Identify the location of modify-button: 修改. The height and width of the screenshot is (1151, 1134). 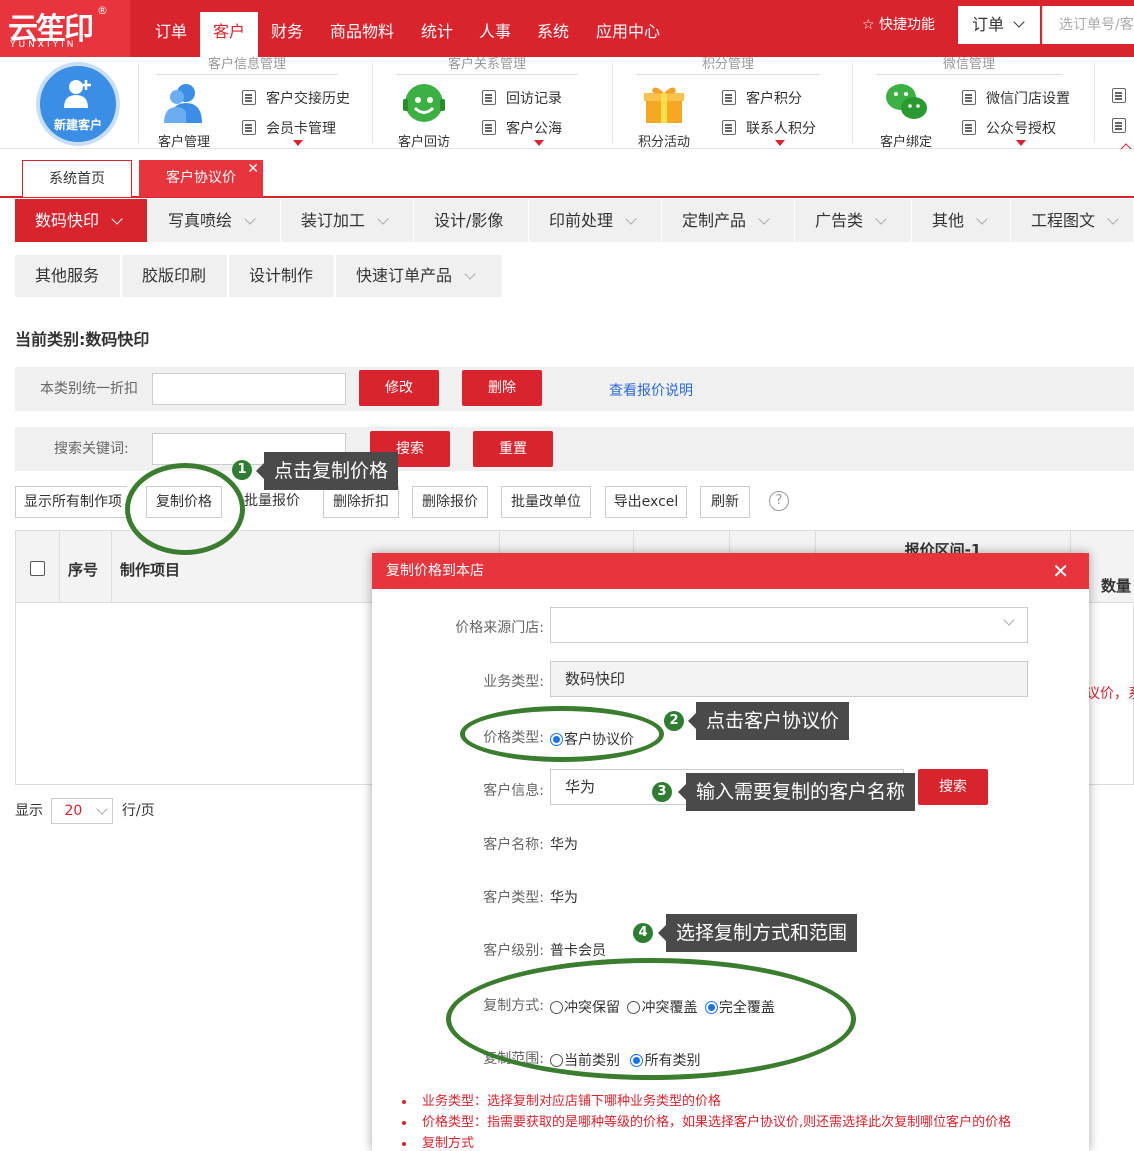
(399, 388).